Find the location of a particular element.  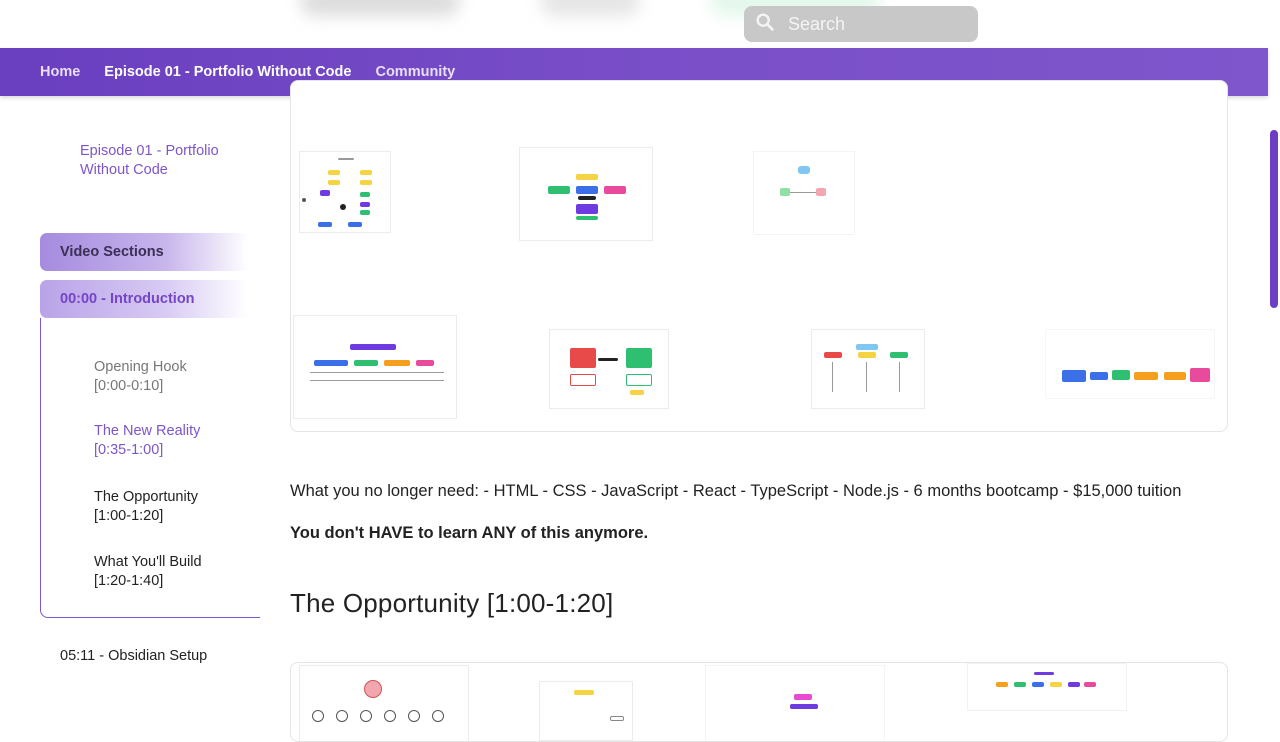

nav-home: Home is located at coordinates (60, 72).